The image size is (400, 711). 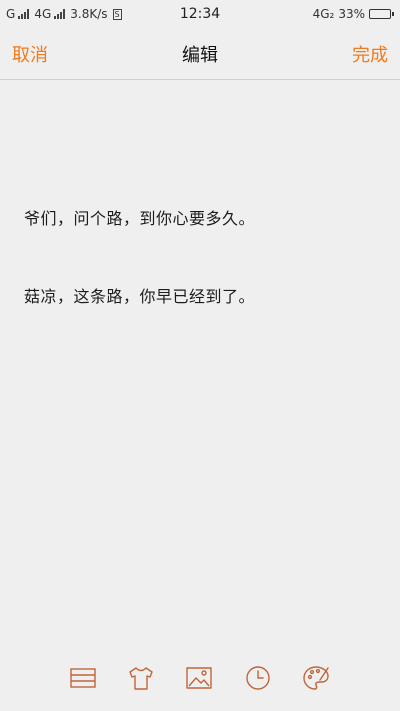 What do you see at coordinates (370, 54) in the screenshot?
I see `done-button: 完成` at bounding box center [370, 54].